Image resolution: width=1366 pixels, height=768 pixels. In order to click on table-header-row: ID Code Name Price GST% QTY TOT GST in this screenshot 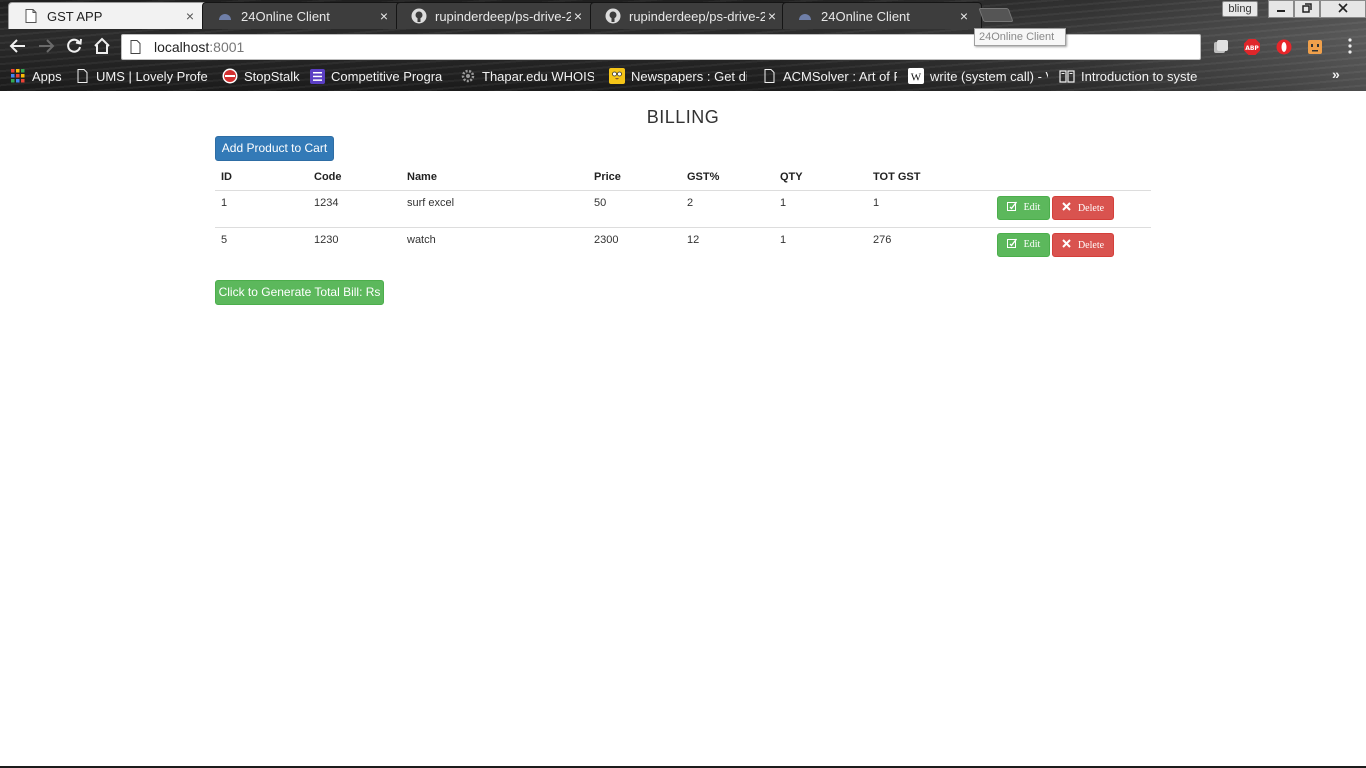, I will do `click(683, 177)`.